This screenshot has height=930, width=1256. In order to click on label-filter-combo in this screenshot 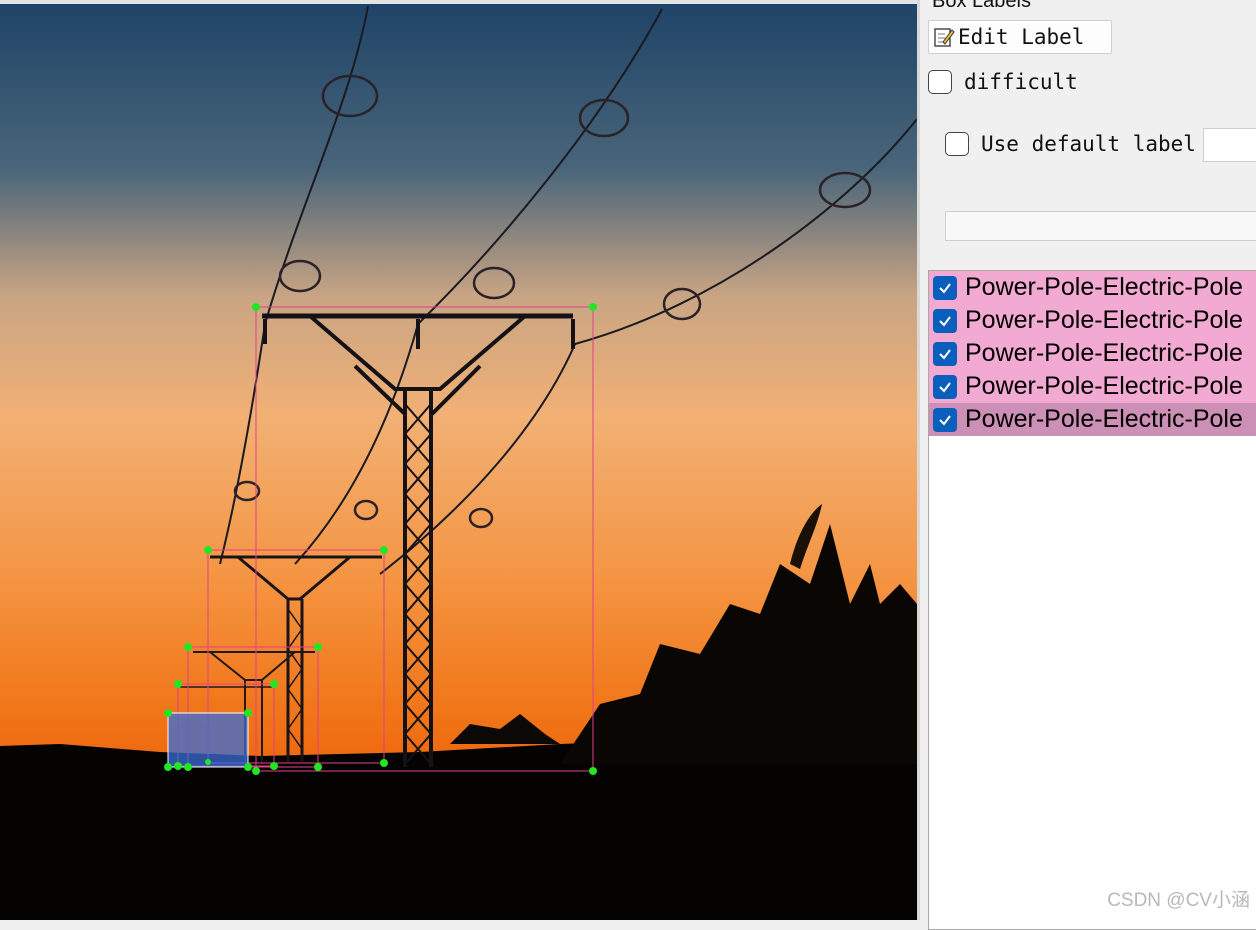, I will do `click(1100, 226)`.